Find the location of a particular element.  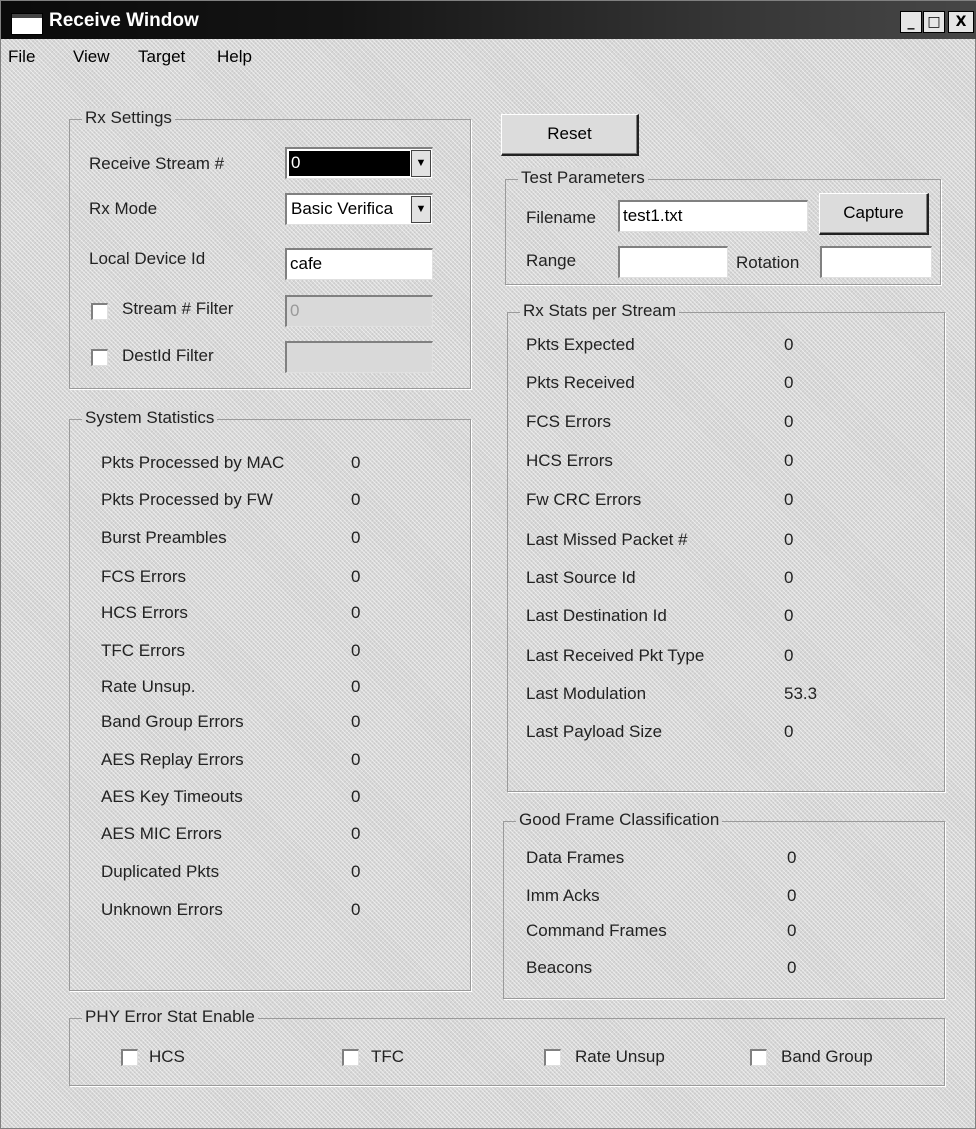

system-stat-label: Rate Unsup. is located at coordinates (148, 686).